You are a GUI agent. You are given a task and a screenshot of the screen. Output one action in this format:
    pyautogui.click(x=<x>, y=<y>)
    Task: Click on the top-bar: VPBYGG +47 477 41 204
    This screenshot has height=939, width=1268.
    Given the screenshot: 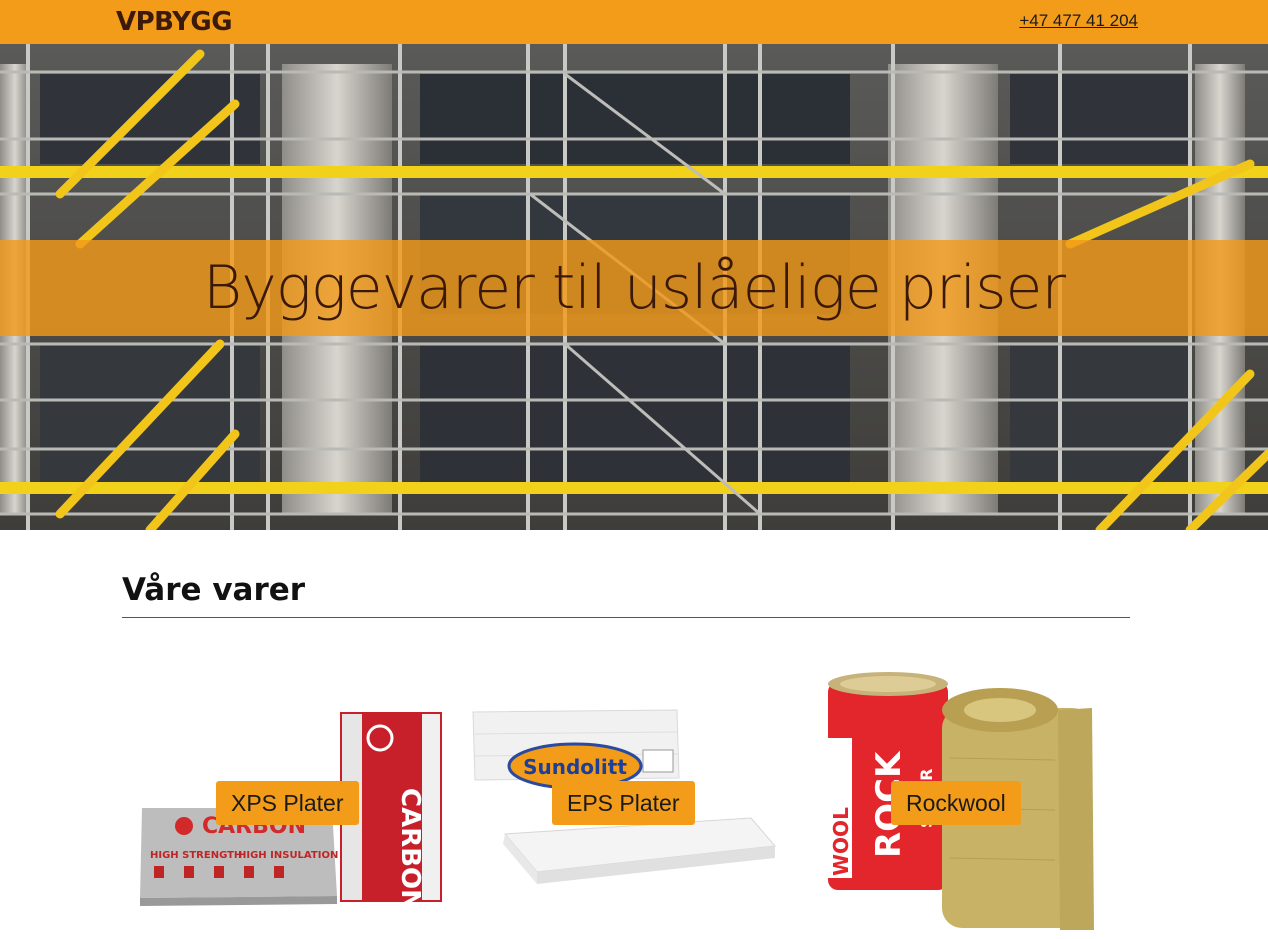 What is the action you would take?
    pyautogui.click(x=634, y=22)
    